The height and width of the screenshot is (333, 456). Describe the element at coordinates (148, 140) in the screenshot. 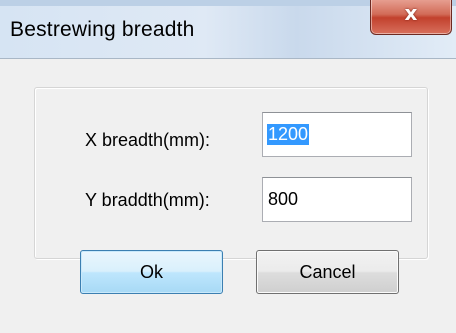

I see `x-breadth-label: X breadth(mm):` at that location.